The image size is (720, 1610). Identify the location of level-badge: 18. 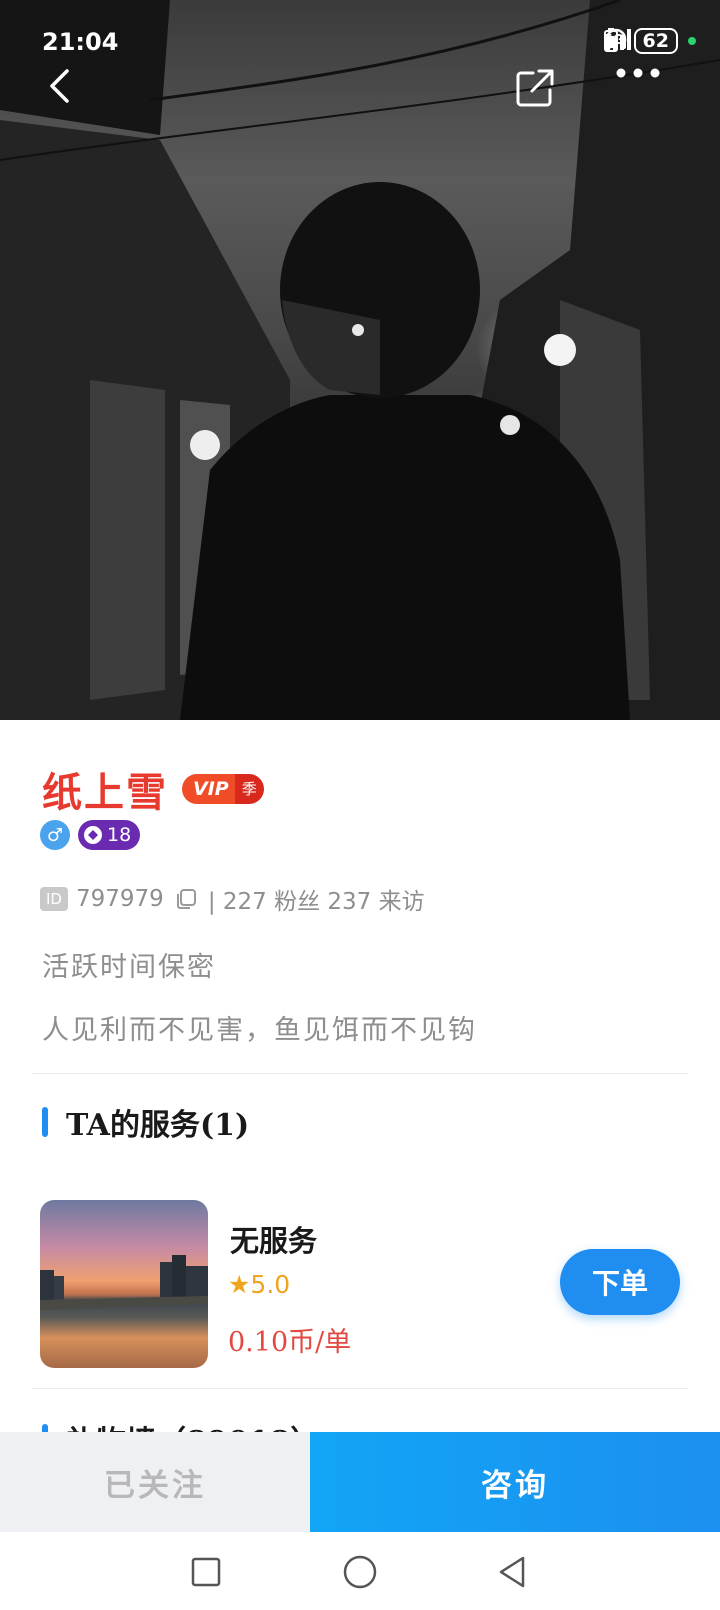
(109, 835).